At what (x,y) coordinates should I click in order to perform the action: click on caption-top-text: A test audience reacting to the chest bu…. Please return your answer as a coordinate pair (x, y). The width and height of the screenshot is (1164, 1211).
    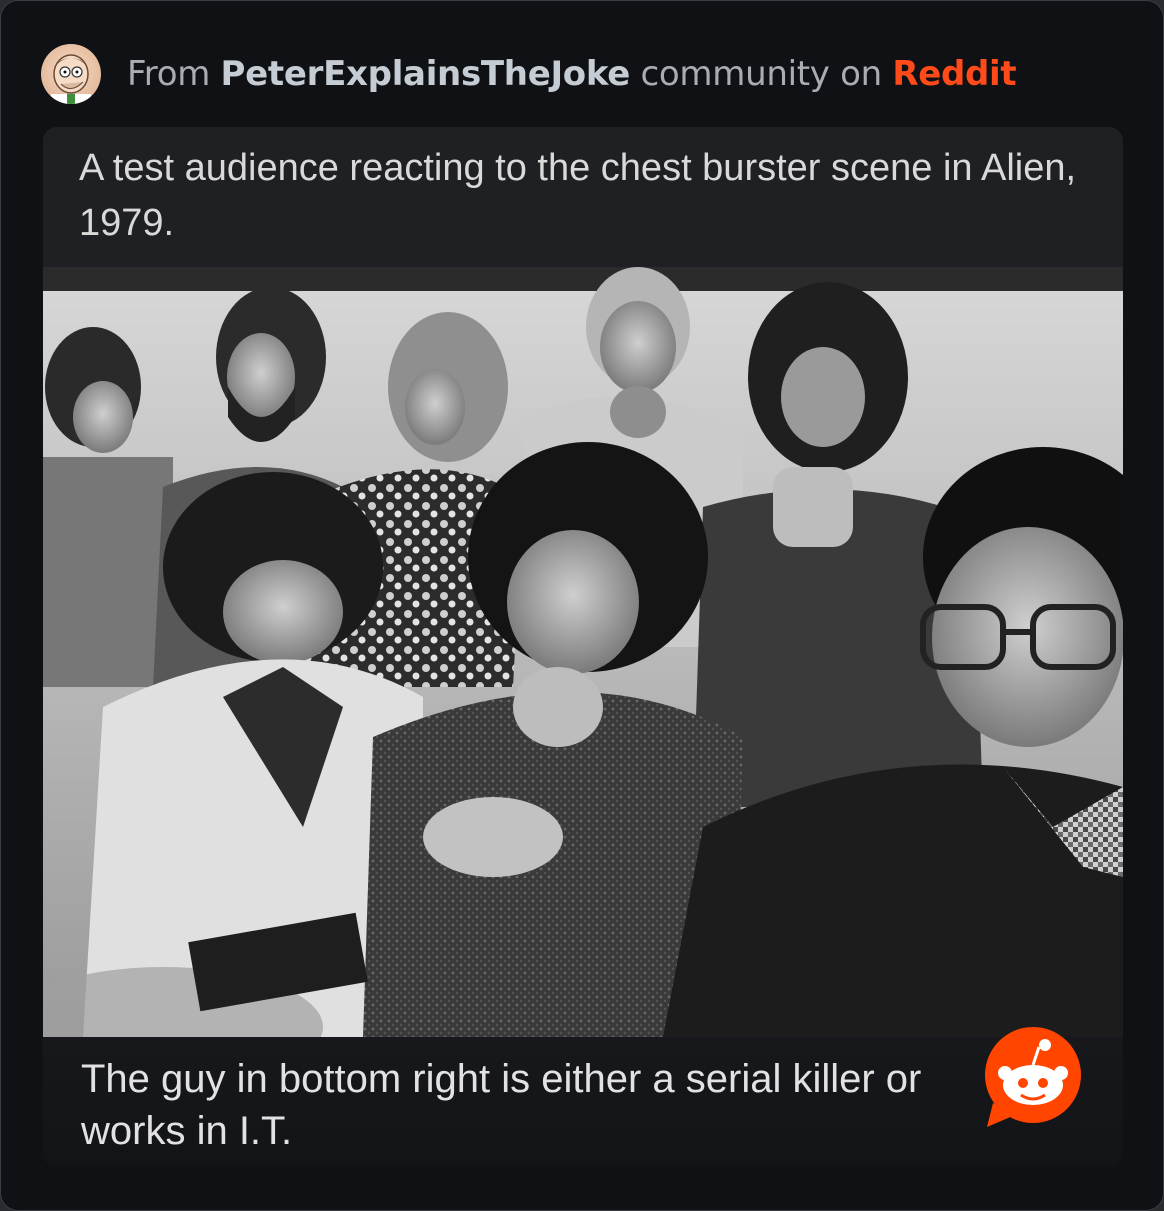
    Looking at the image, I should click on (578, 195).